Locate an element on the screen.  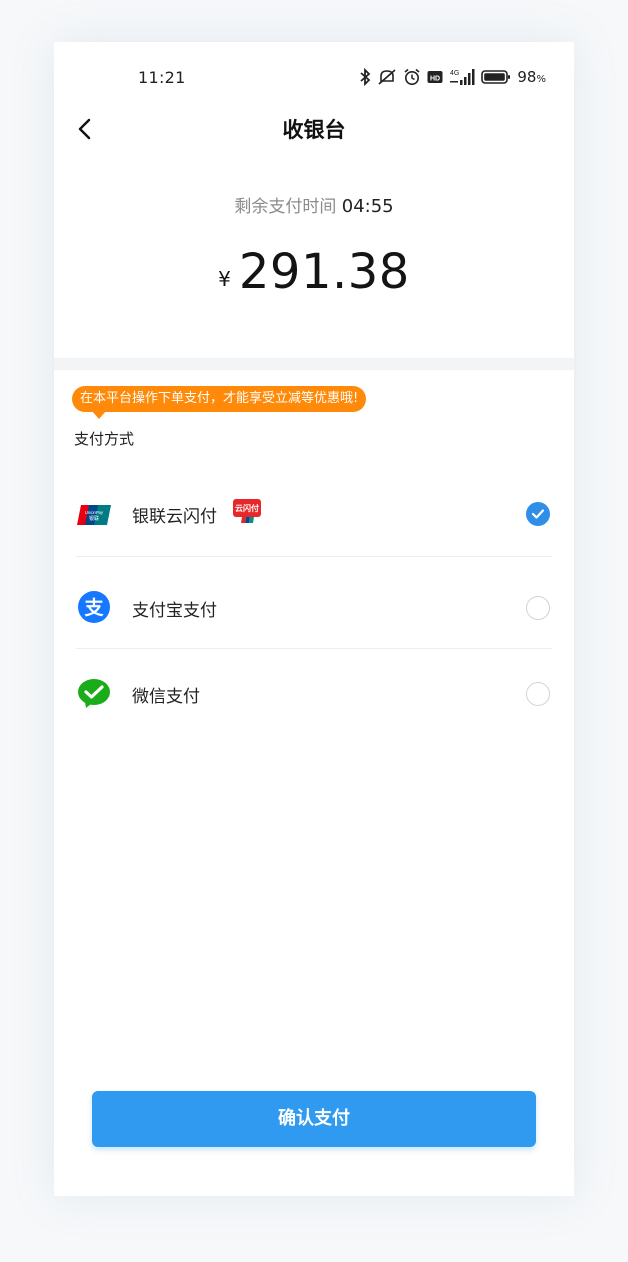
payment-countdown: 剩余支付时间 04:55 is located at coordinates (314, 204).